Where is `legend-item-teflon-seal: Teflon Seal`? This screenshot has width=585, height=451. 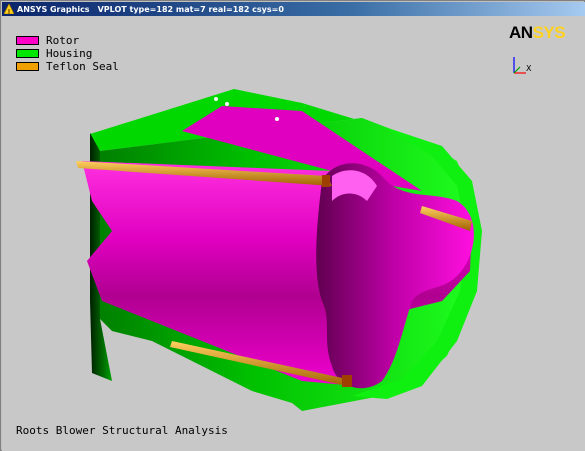 legend-item-teflon-seal: Teflon Seal is located at coordinates (67, 66).